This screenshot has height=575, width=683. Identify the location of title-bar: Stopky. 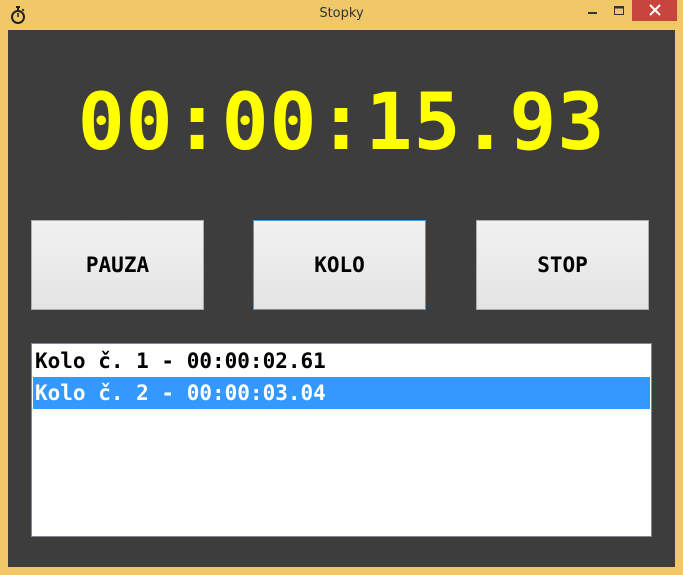
(341, 15).